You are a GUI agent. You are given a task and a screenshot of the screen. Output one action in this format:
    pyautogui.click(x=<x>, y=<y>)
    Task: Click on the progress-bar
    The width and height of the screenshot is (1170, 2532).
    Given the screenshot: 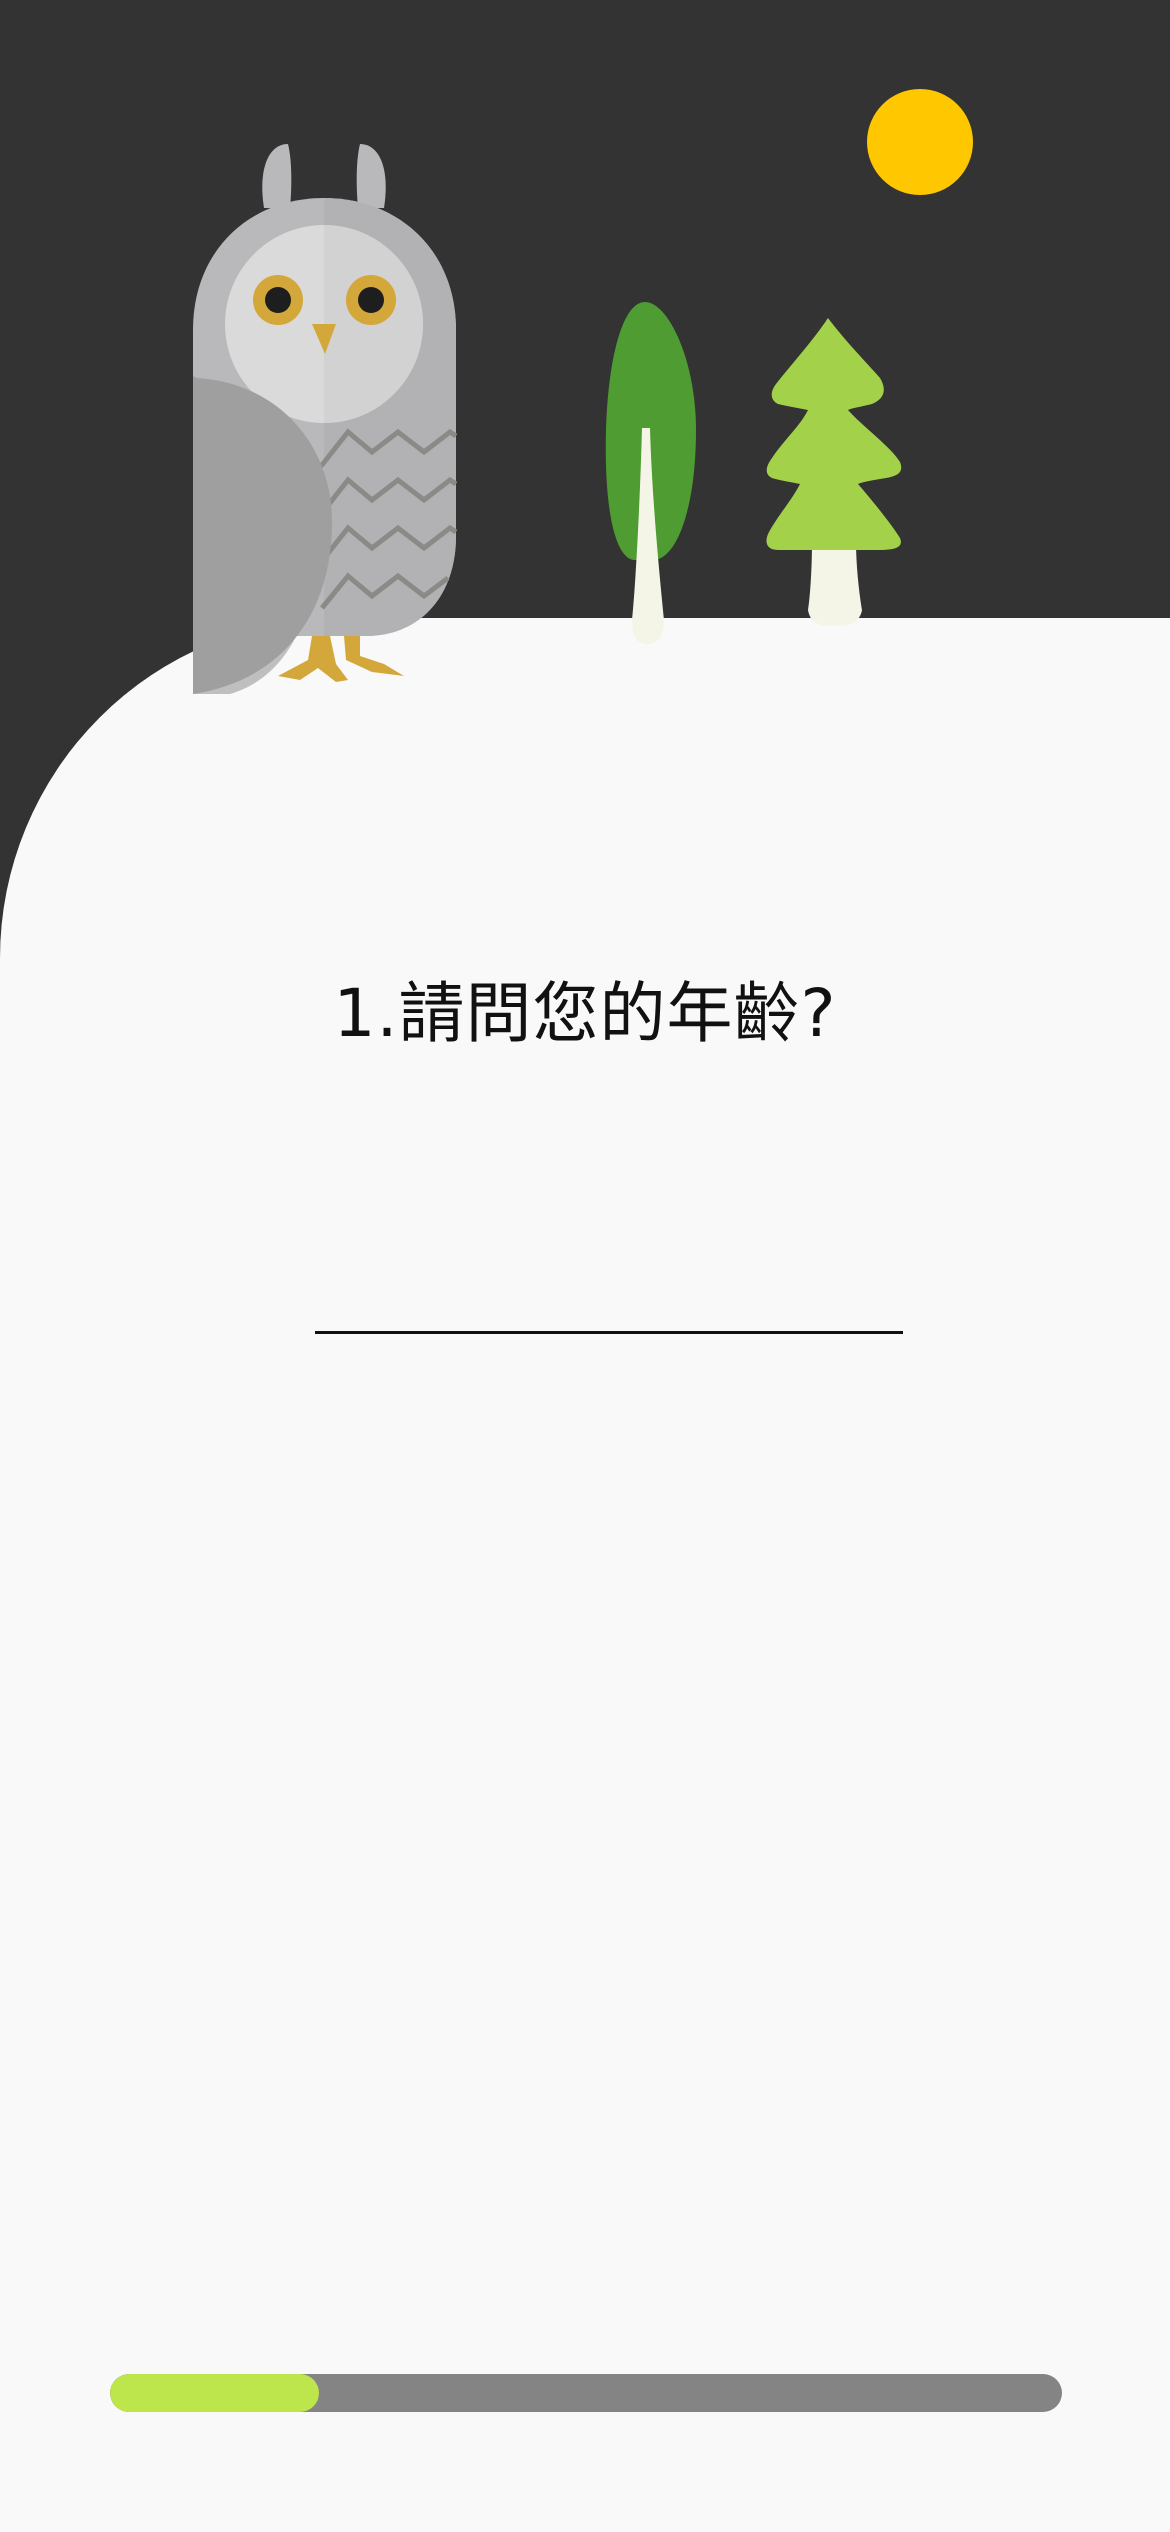 What is the action you would take?
    pyautogui.click(x=586, y=2393)
    